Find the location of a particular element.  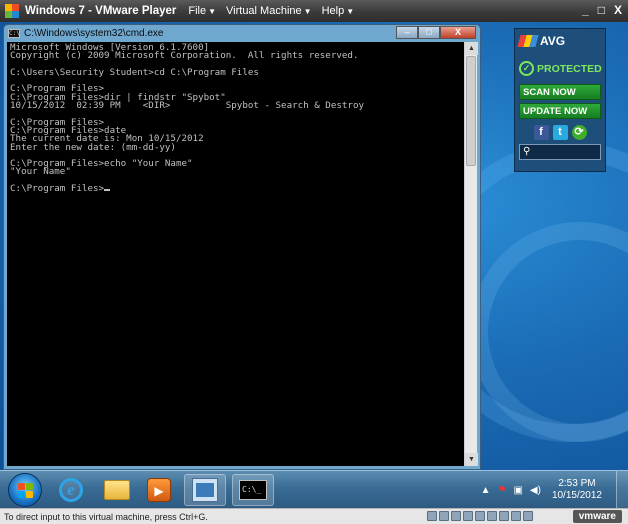

menu-help: Help ▼ is located at coordinates (338, 11).